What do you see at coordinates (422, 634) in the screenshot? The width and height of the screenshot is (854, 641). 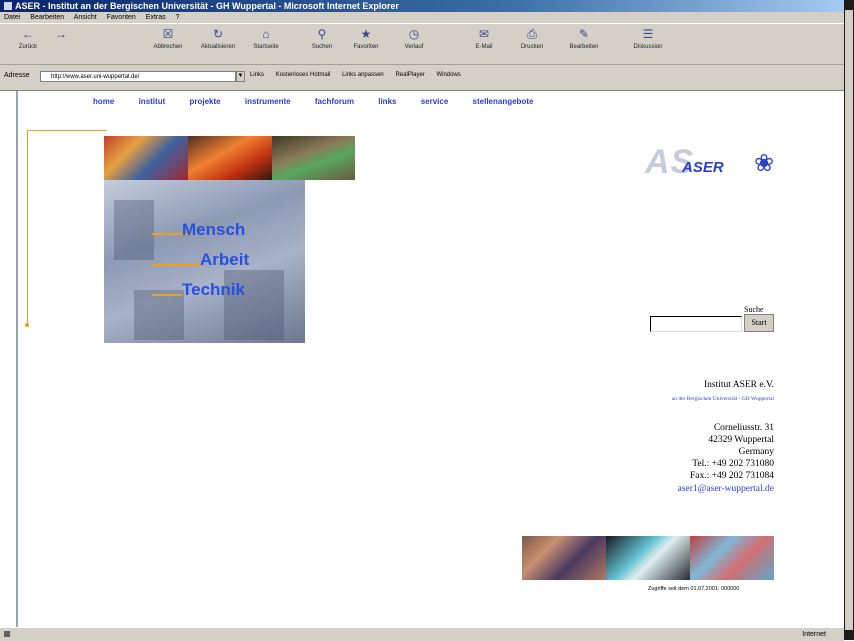 I see `status-bar: Internet` at bounding box center [422, 634].